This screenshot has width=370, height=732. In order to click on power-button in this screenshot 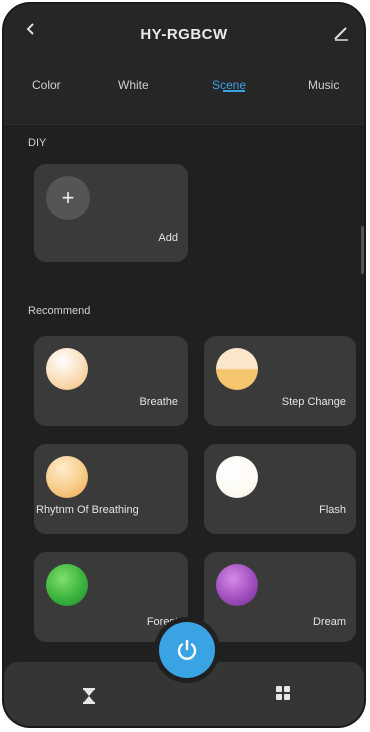, I will do `click(187, 650)`.